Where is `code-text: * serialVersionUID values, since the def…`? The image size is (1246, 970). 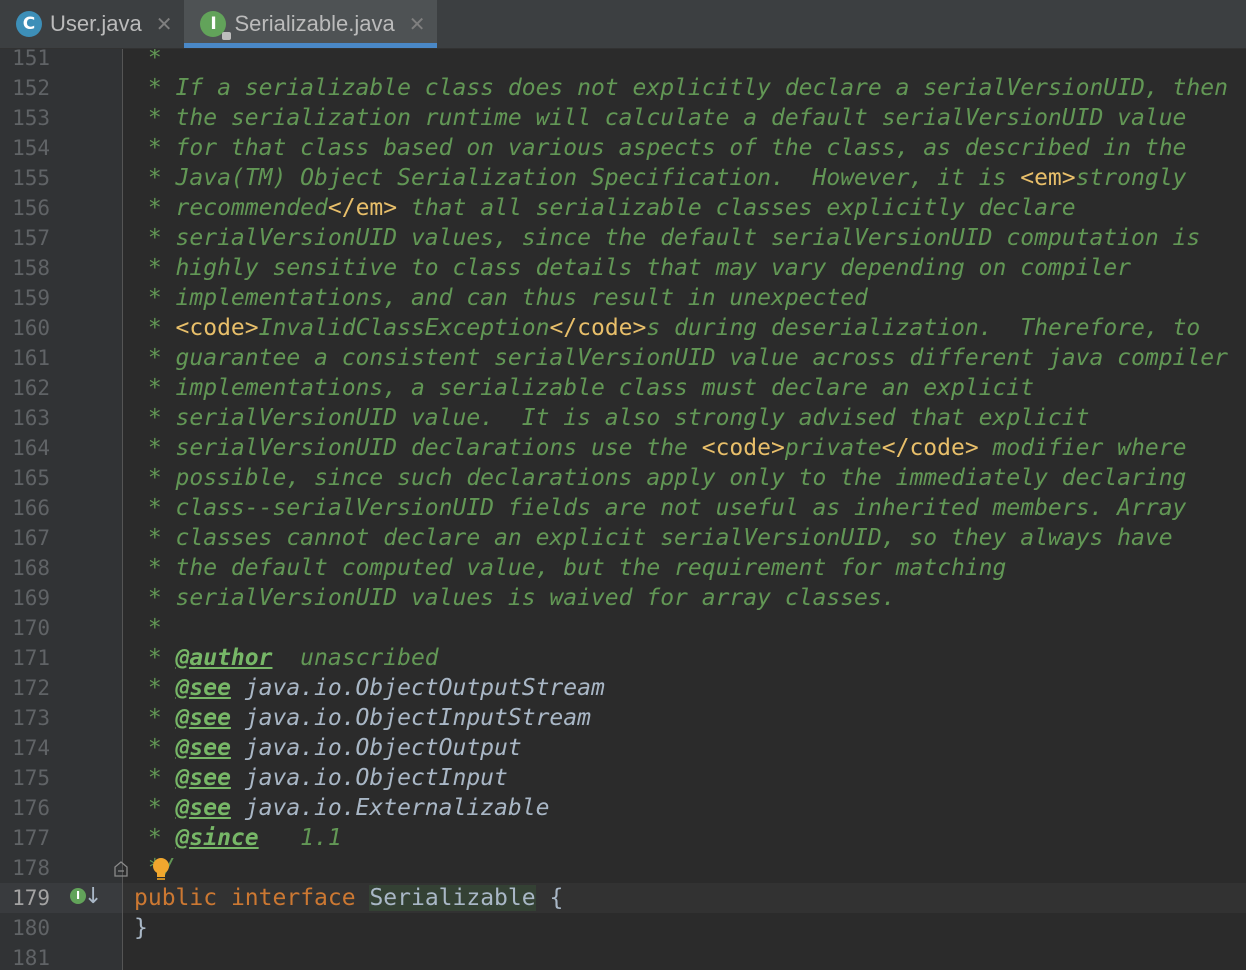
code-text: * serialVersionUID values, since the def… is located at coordinates (667, 238).